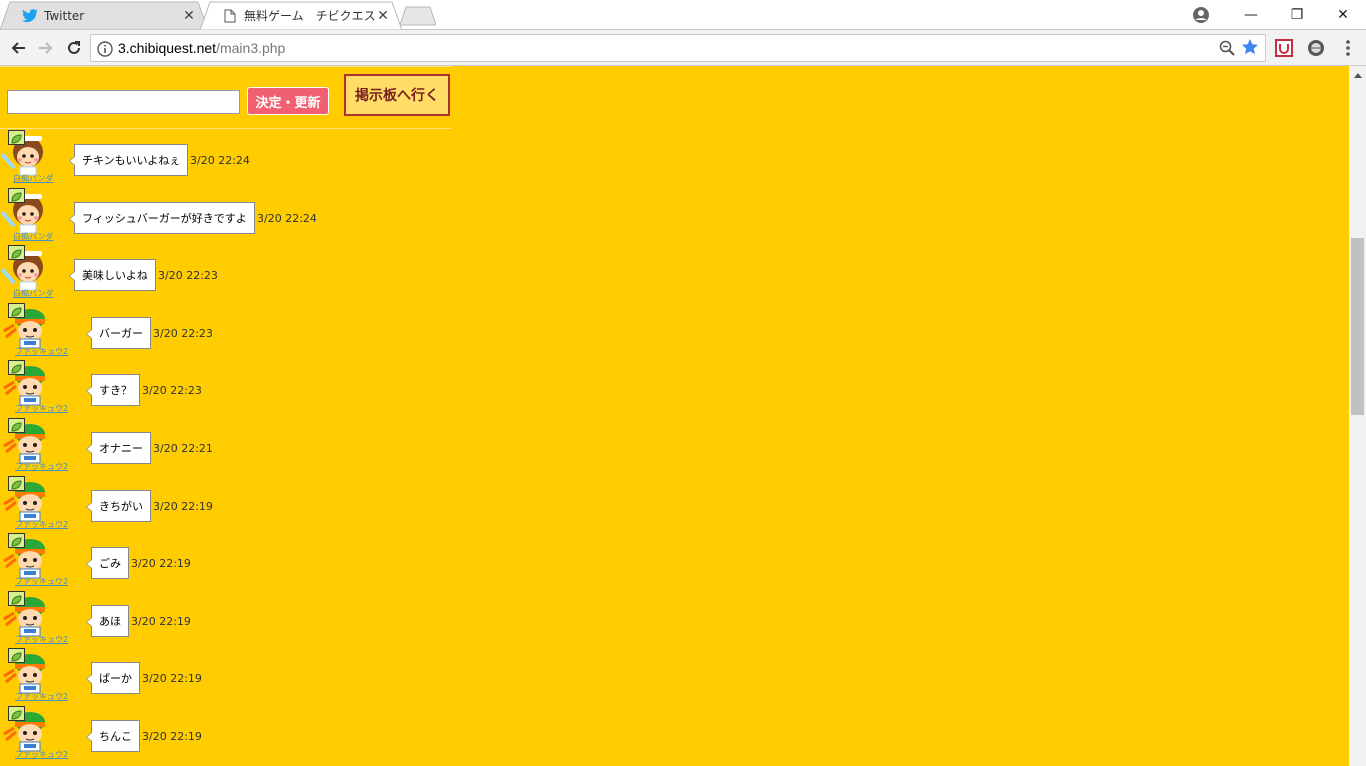 Image resolution: width=1366 pixels, height=766 pixels. I want to click on arrow-left-icon, so click(18, 48).